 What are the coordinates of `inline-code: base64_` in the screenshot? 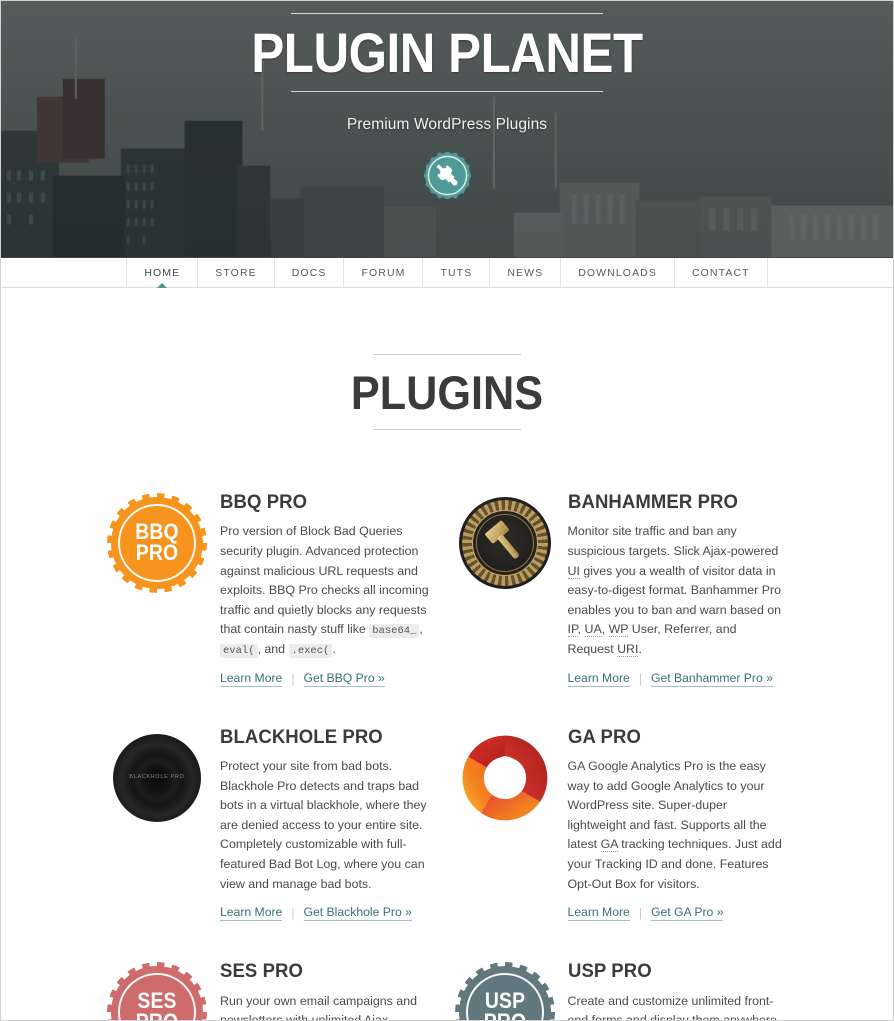 It's located at (394, 631).